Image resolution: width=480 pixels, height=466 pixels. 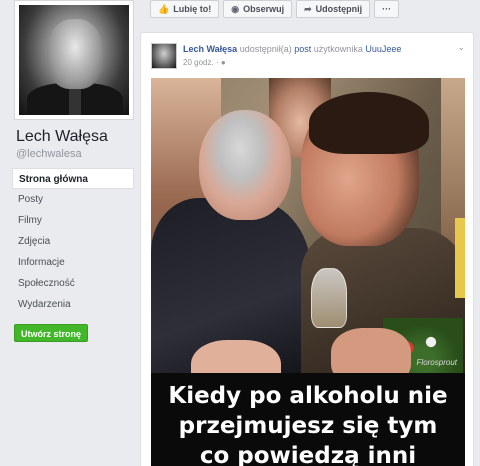 What do you see at coordinates (73, 283) in the screenshot?
I see `nav-item-community: Społeczność` at bounding box center [73, 283].